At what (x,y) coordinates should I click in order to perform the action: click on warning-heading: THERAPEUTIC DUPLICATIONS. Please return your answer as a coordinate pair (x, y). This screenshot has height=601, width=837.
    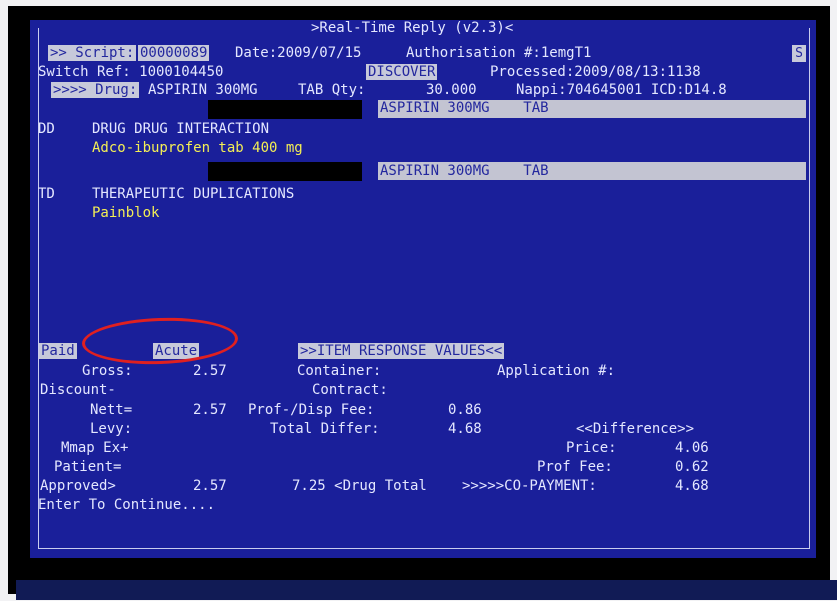
    Looking at the image, I should click on (193, 194).